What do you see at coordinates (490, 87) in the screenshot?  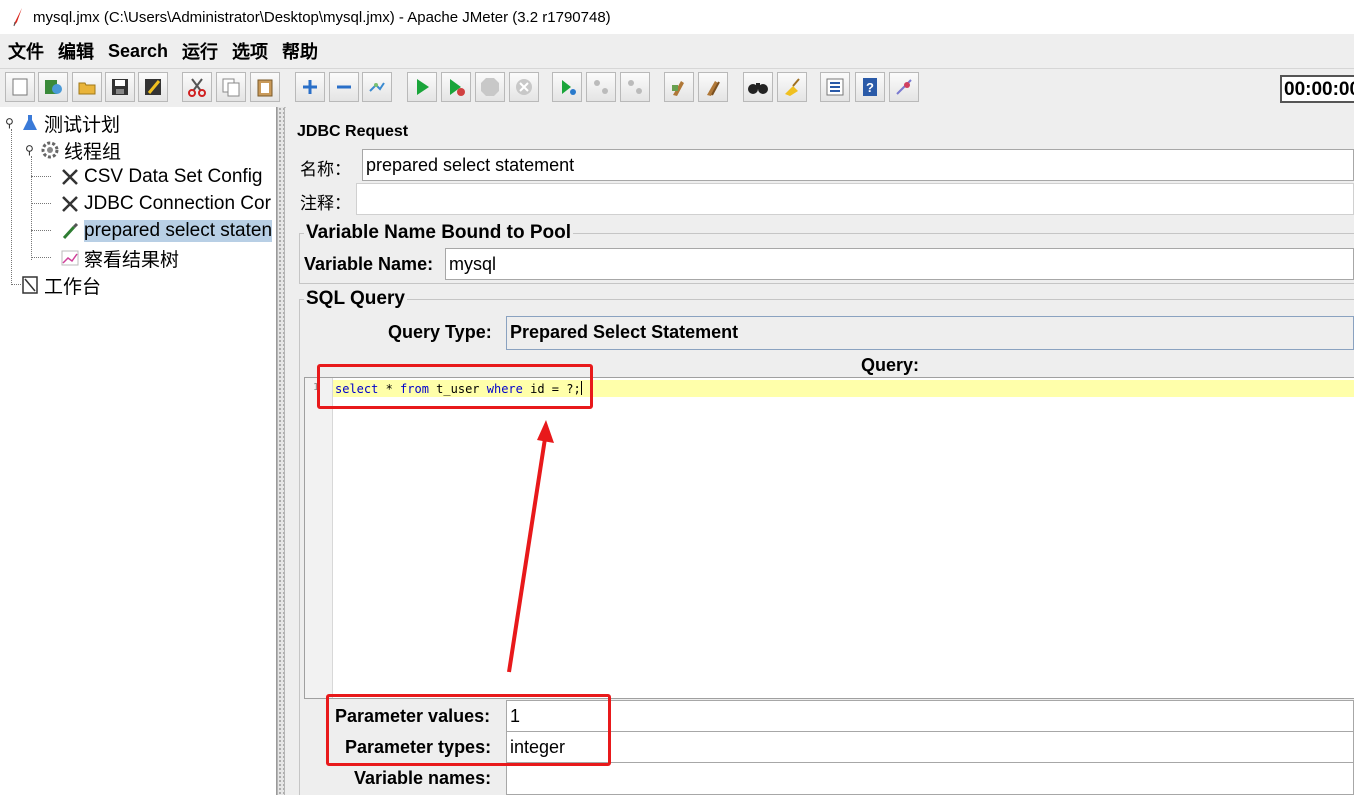 I see `stop-button` at bounding box center [490, 87].